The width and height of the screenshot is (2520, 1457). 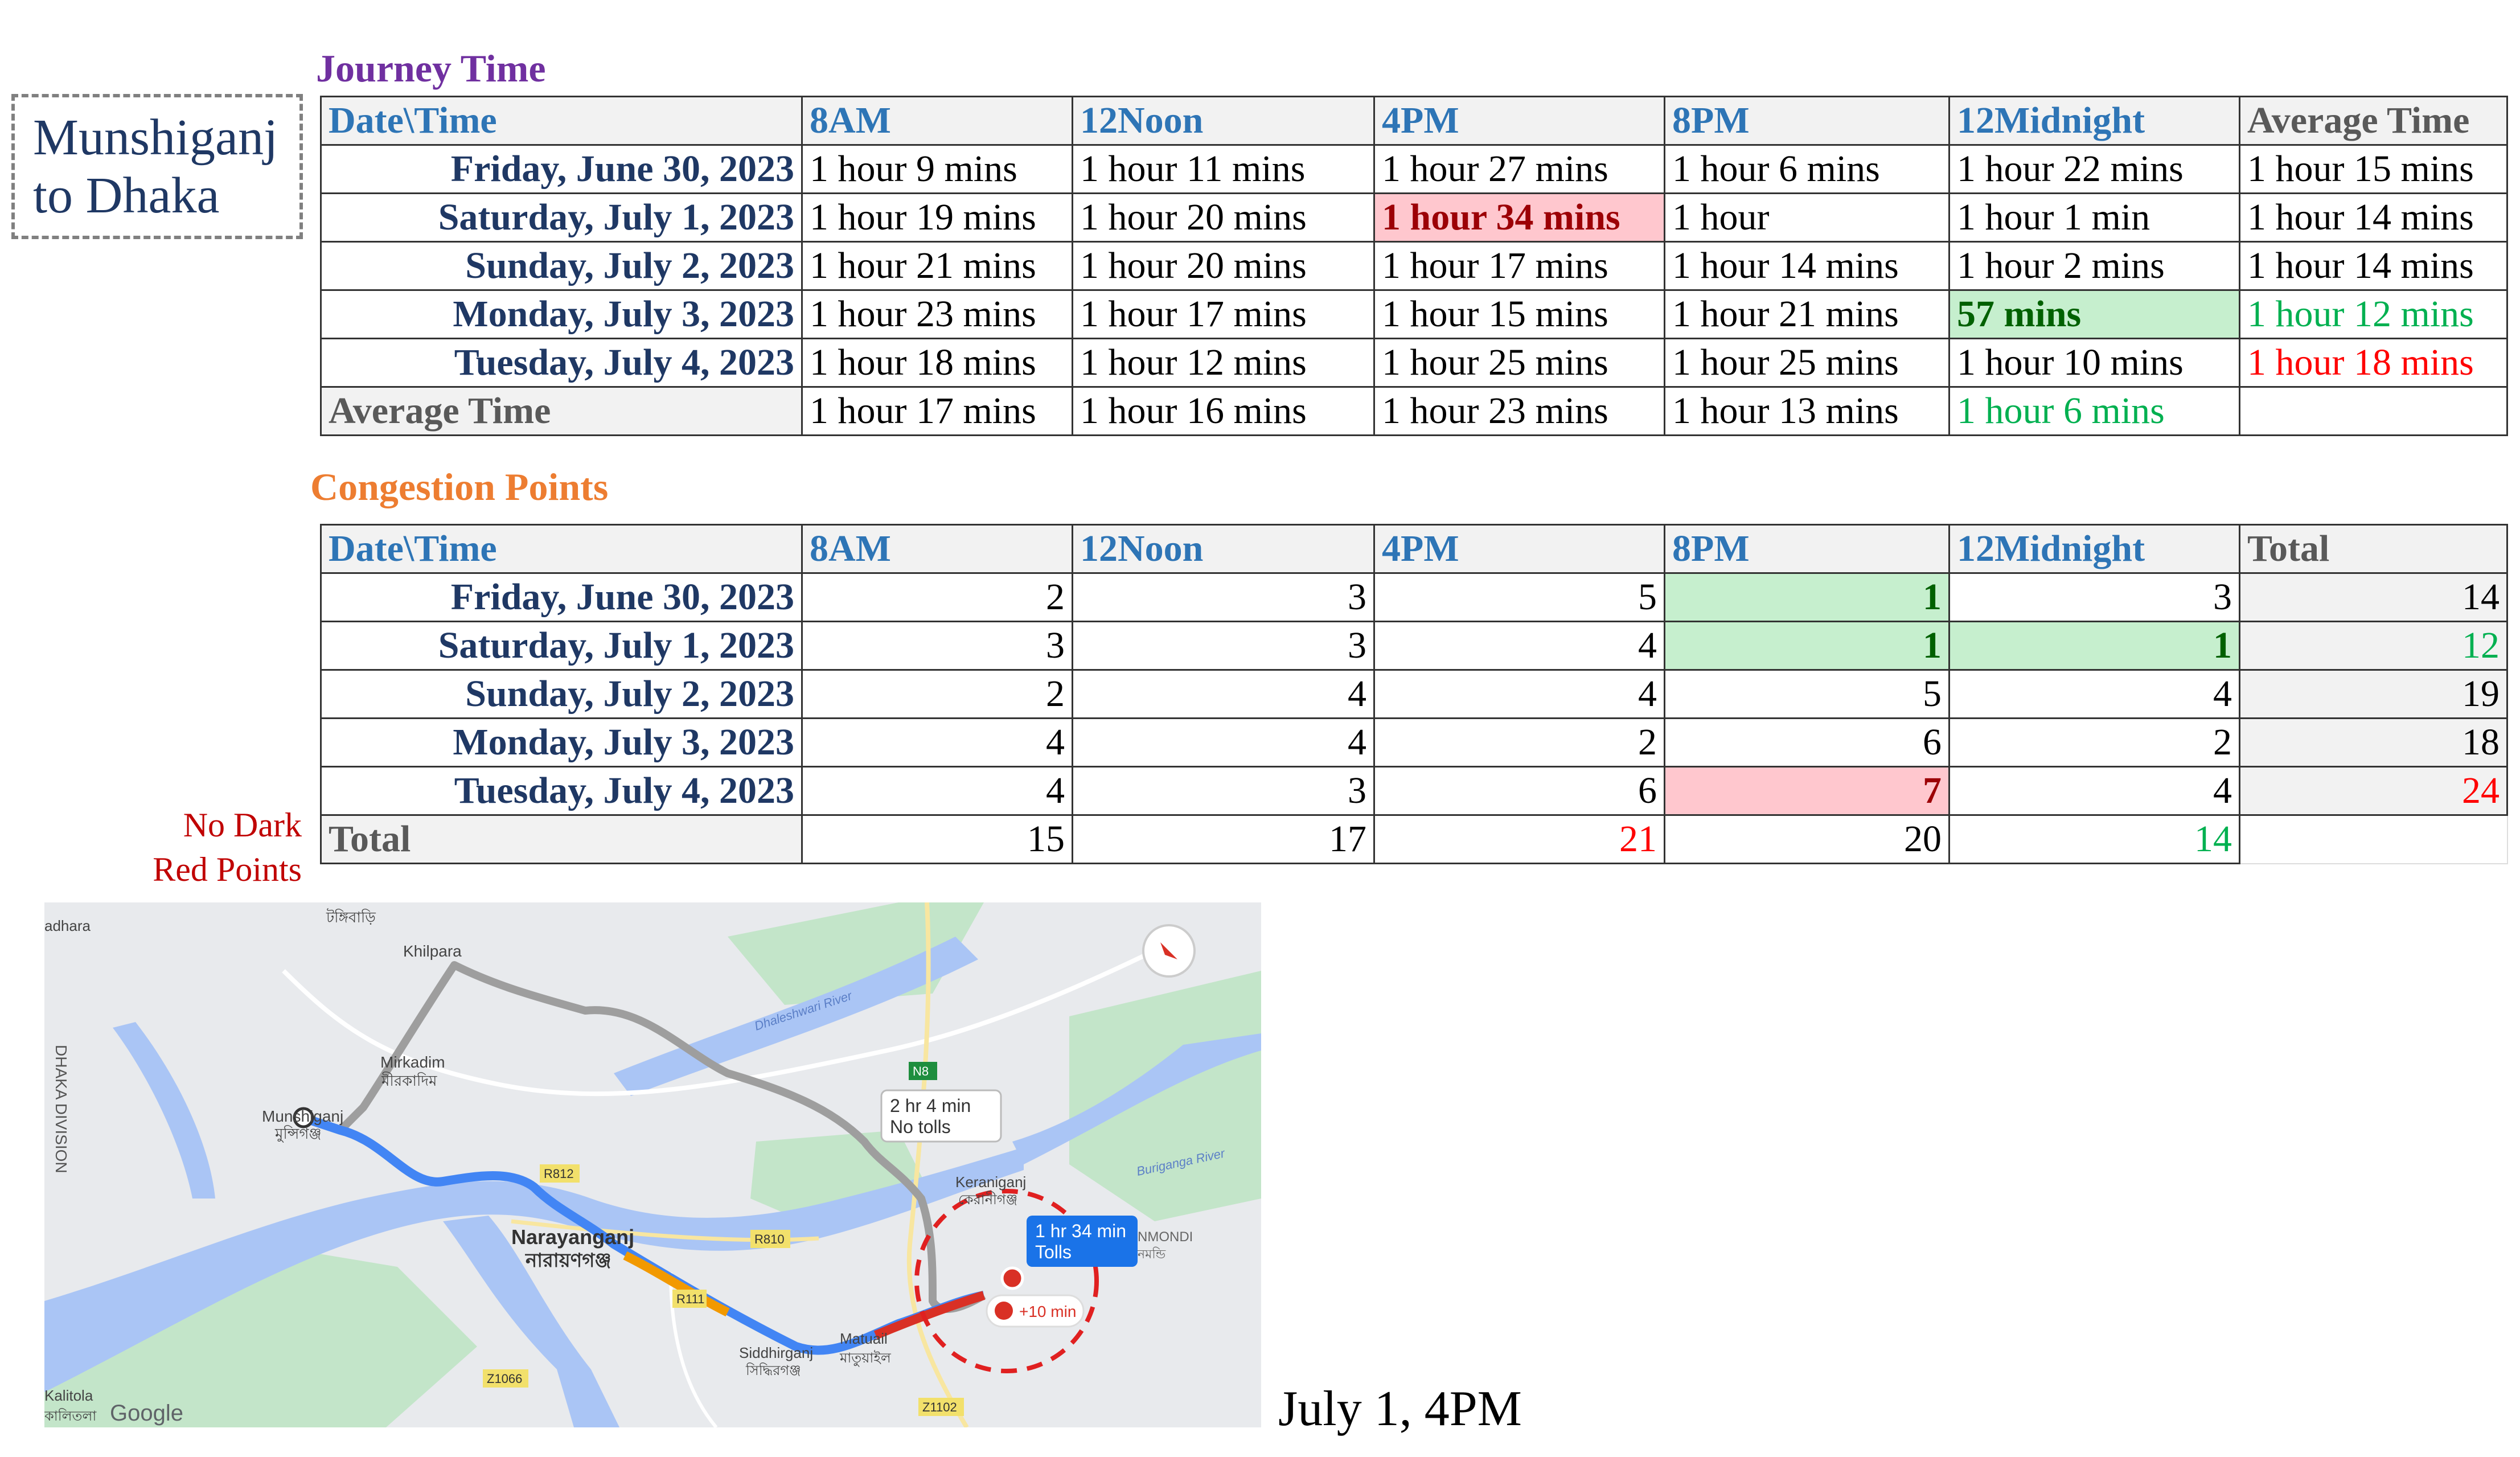 I want to click on table-cell: 1 hour 2 mins, so click(x=2094, y=266).